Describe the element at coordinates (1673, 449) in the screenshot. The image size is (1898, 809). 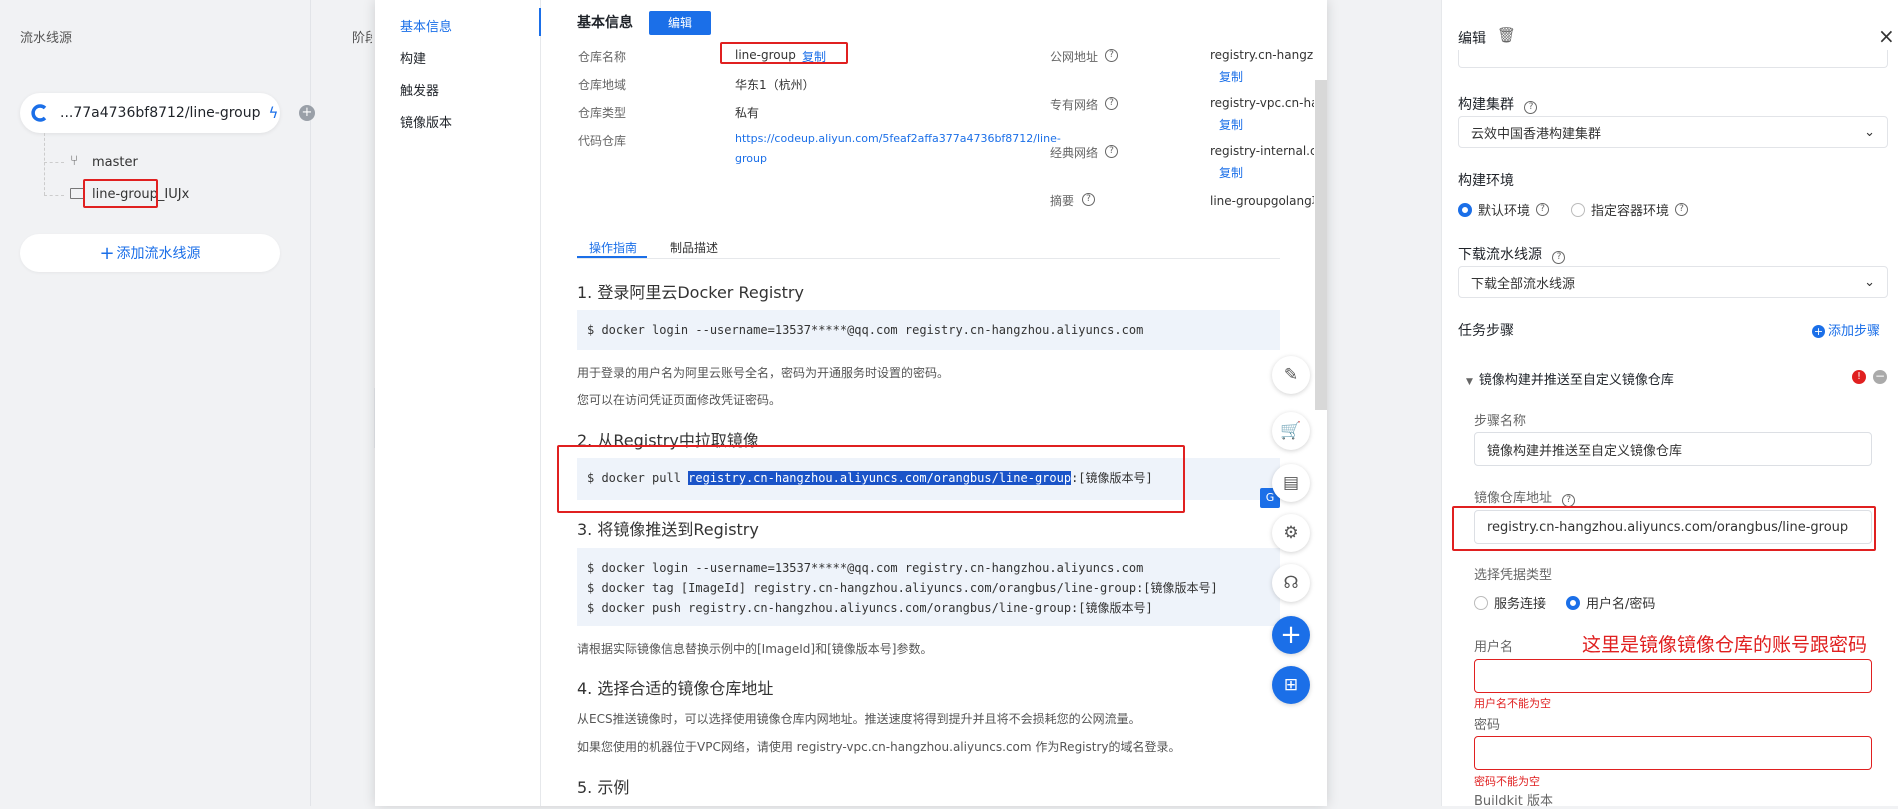
I see `step-name-input: 镜像构建并推送至自定义镜像仓库` at that location.